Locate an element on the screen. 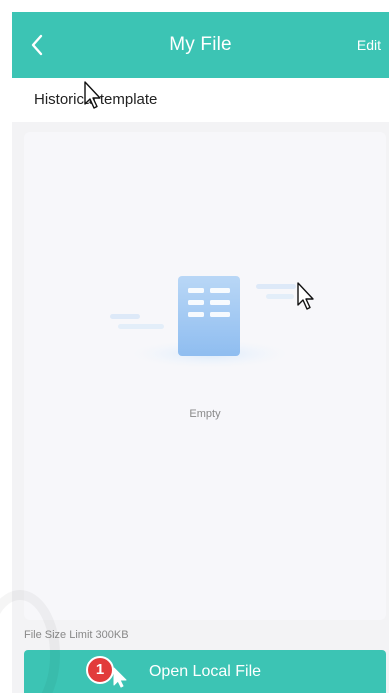 This screenshot has height=693, width=389. empty-illustration is located at coordinates (210, 315).